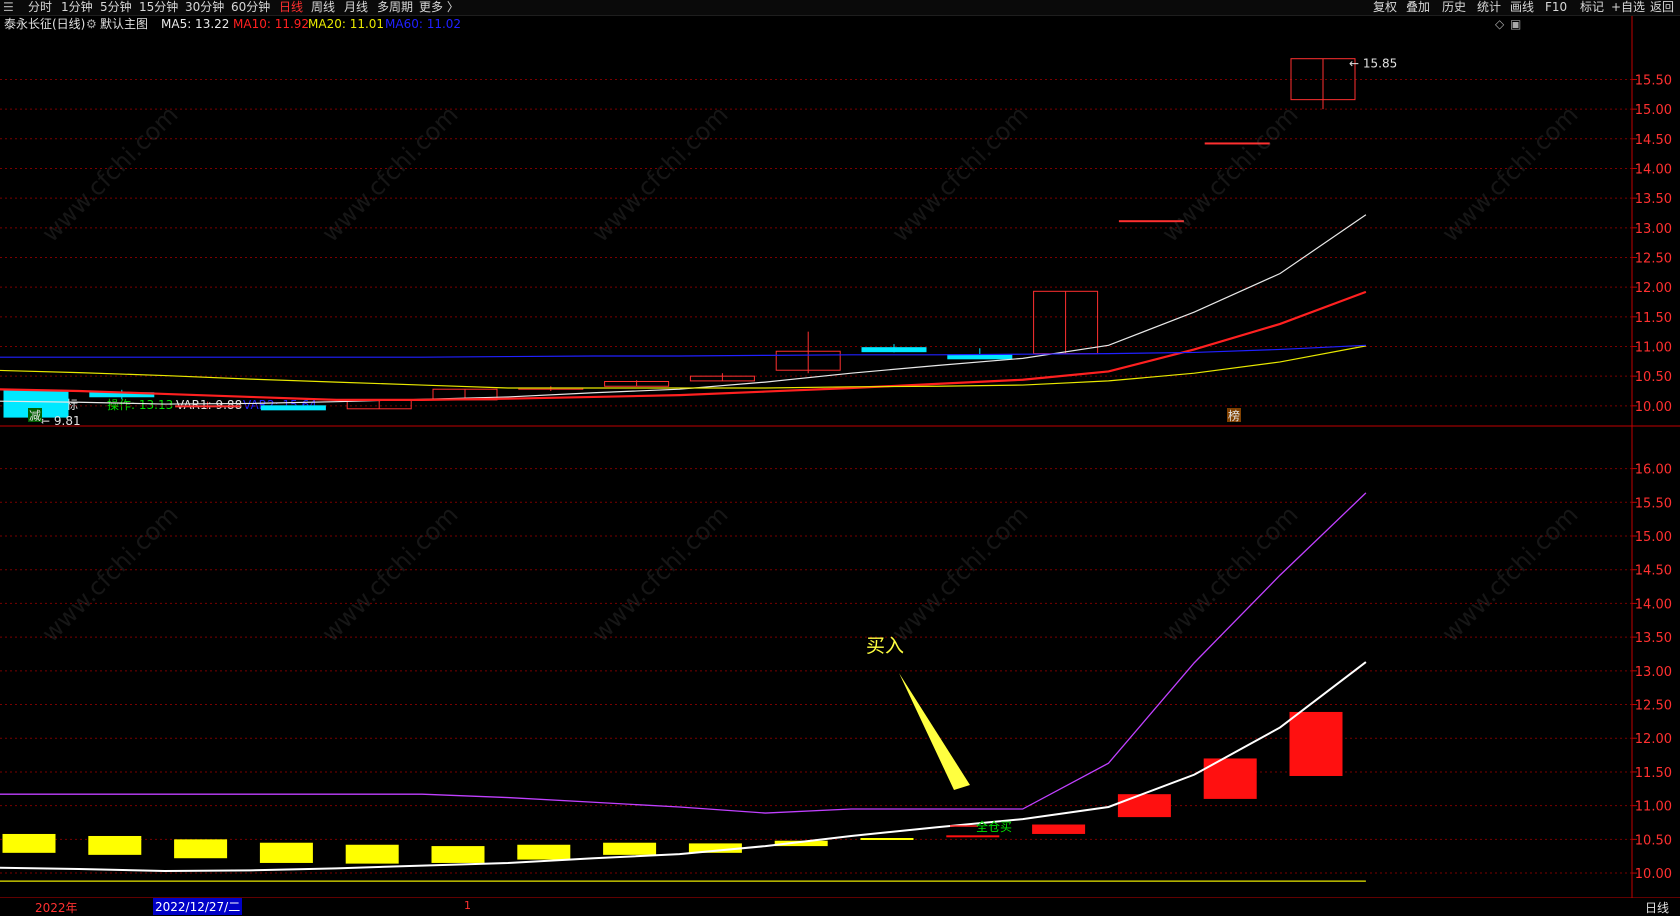 The width and height of the screenshot is (1680, 916). Describe the element at coordinates (1653, 347) in the screenshot. I see `main-tick-label: 11.00` at that location.